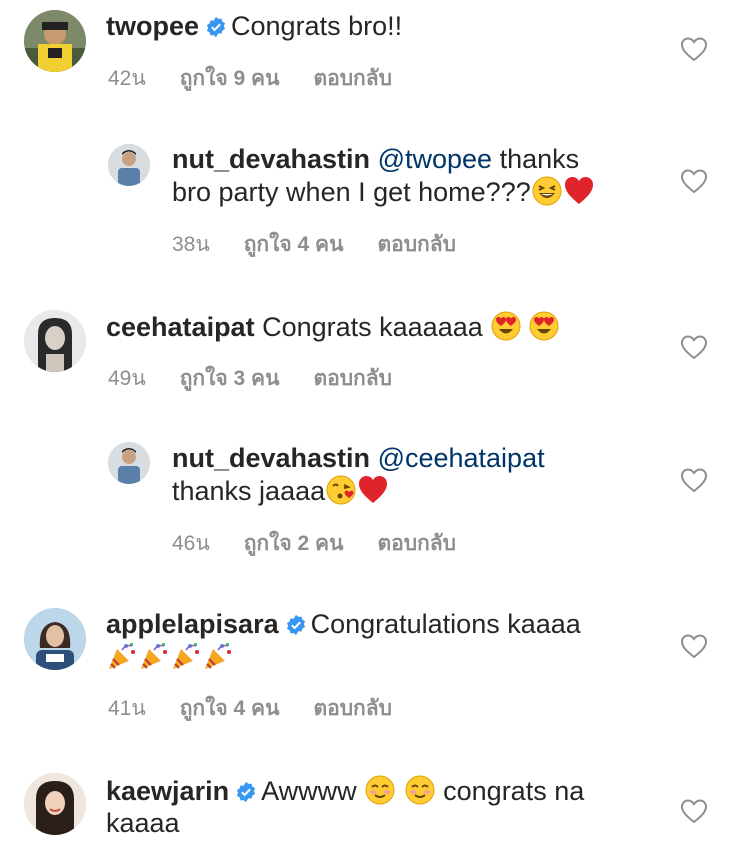 This screenshot has height=848, width=750. What do you see at coordinates (461, 458) in the screenshot?
I see `mention-link: @ceehataipat` at bounding box center [461, 458].